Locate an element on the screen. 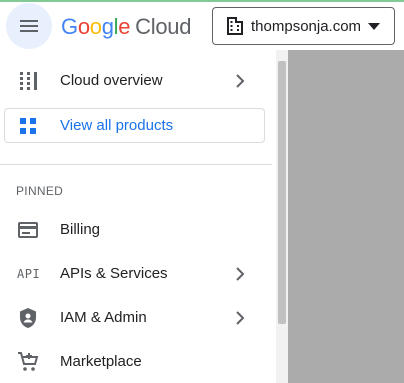 The height and width of the screenshot is (383, 404). hamburger-menu-icon is located at coordinates (29, 26).